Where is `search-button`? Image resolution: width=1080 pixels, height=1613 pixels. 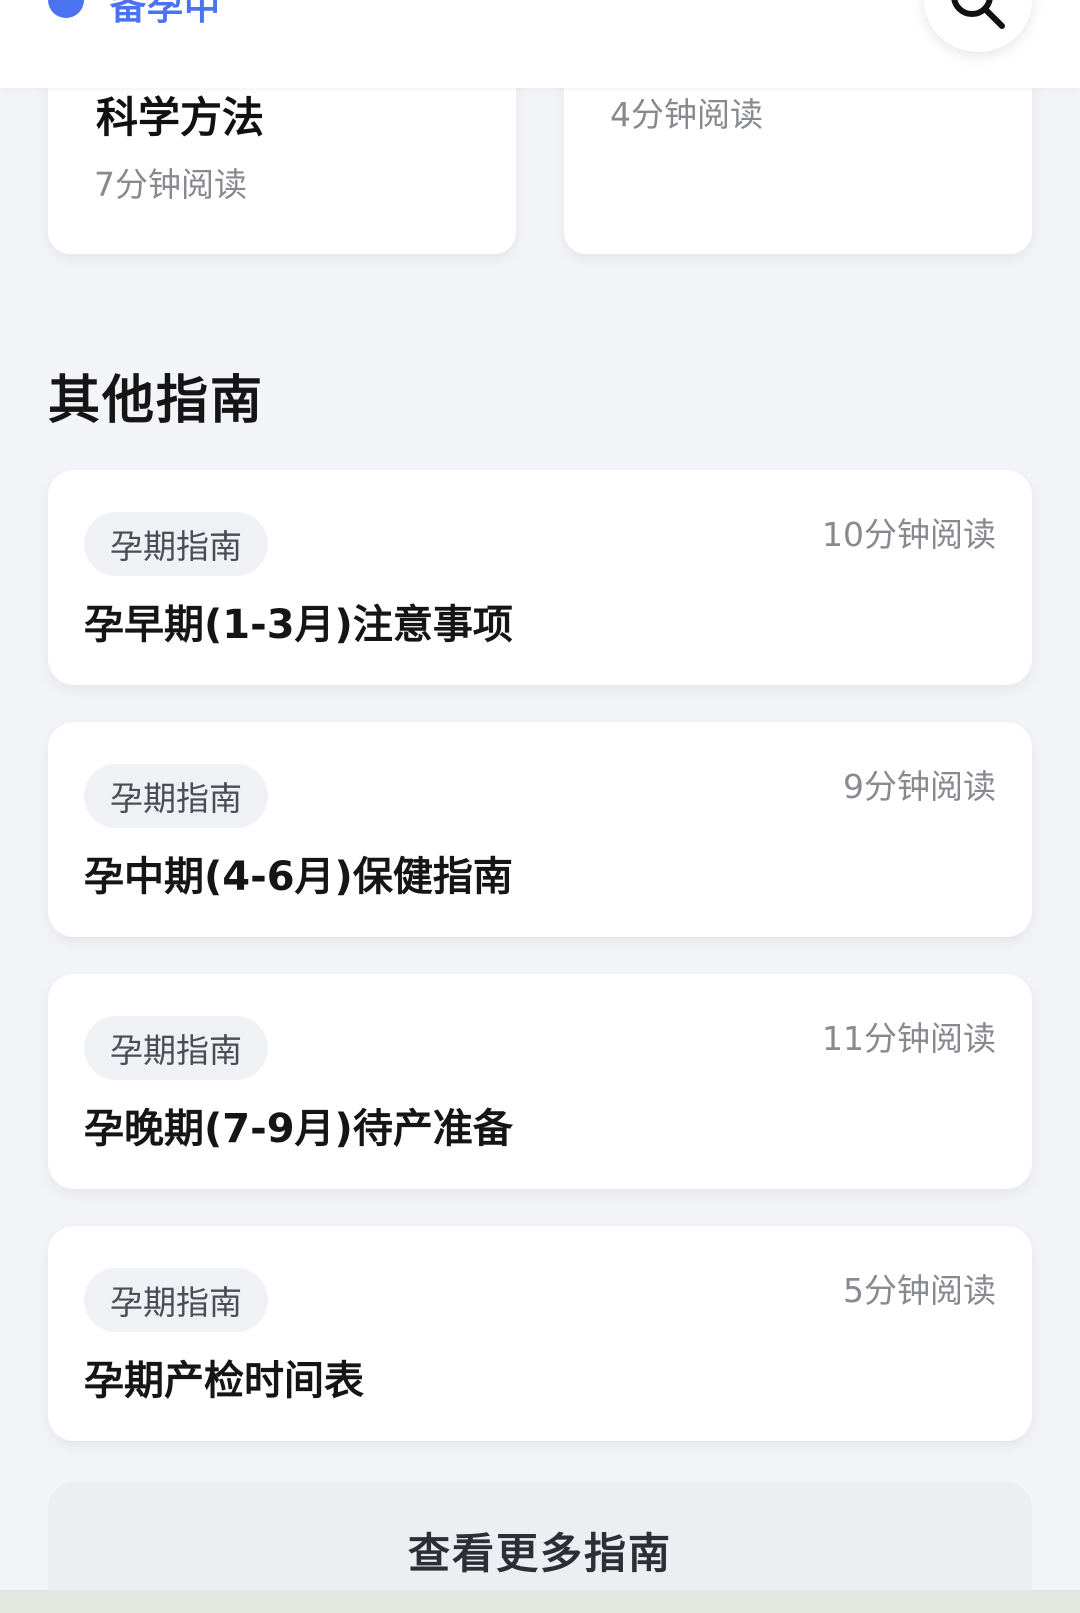 search-button is located at coordinates (978, 26).